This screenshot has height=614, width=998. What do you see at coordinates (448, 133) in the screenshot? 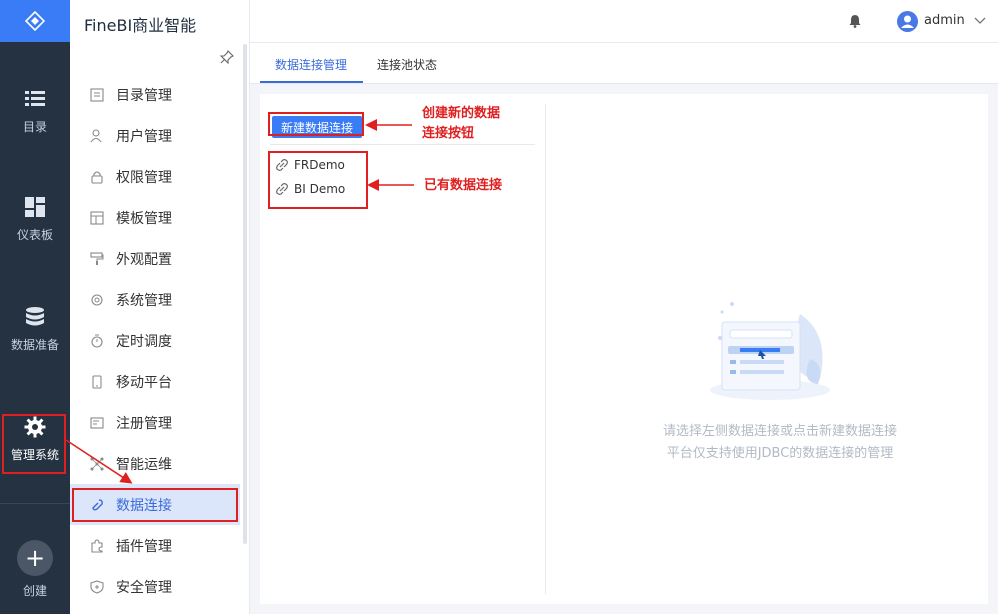
I see `annotation-create-line2: 连接按钮` at bounding box center [448, 133].